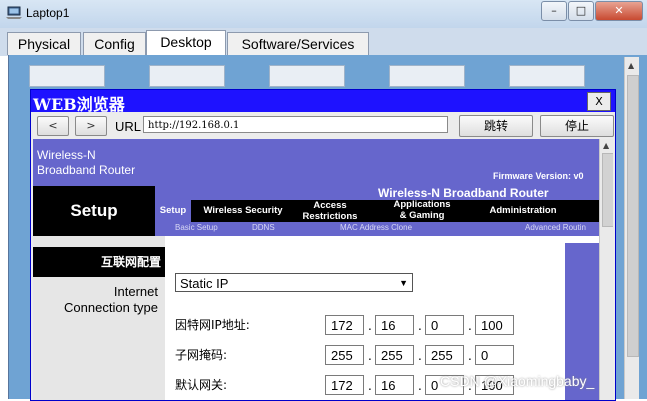  I want to click on tab-physical: Physical, so click(44, 43).